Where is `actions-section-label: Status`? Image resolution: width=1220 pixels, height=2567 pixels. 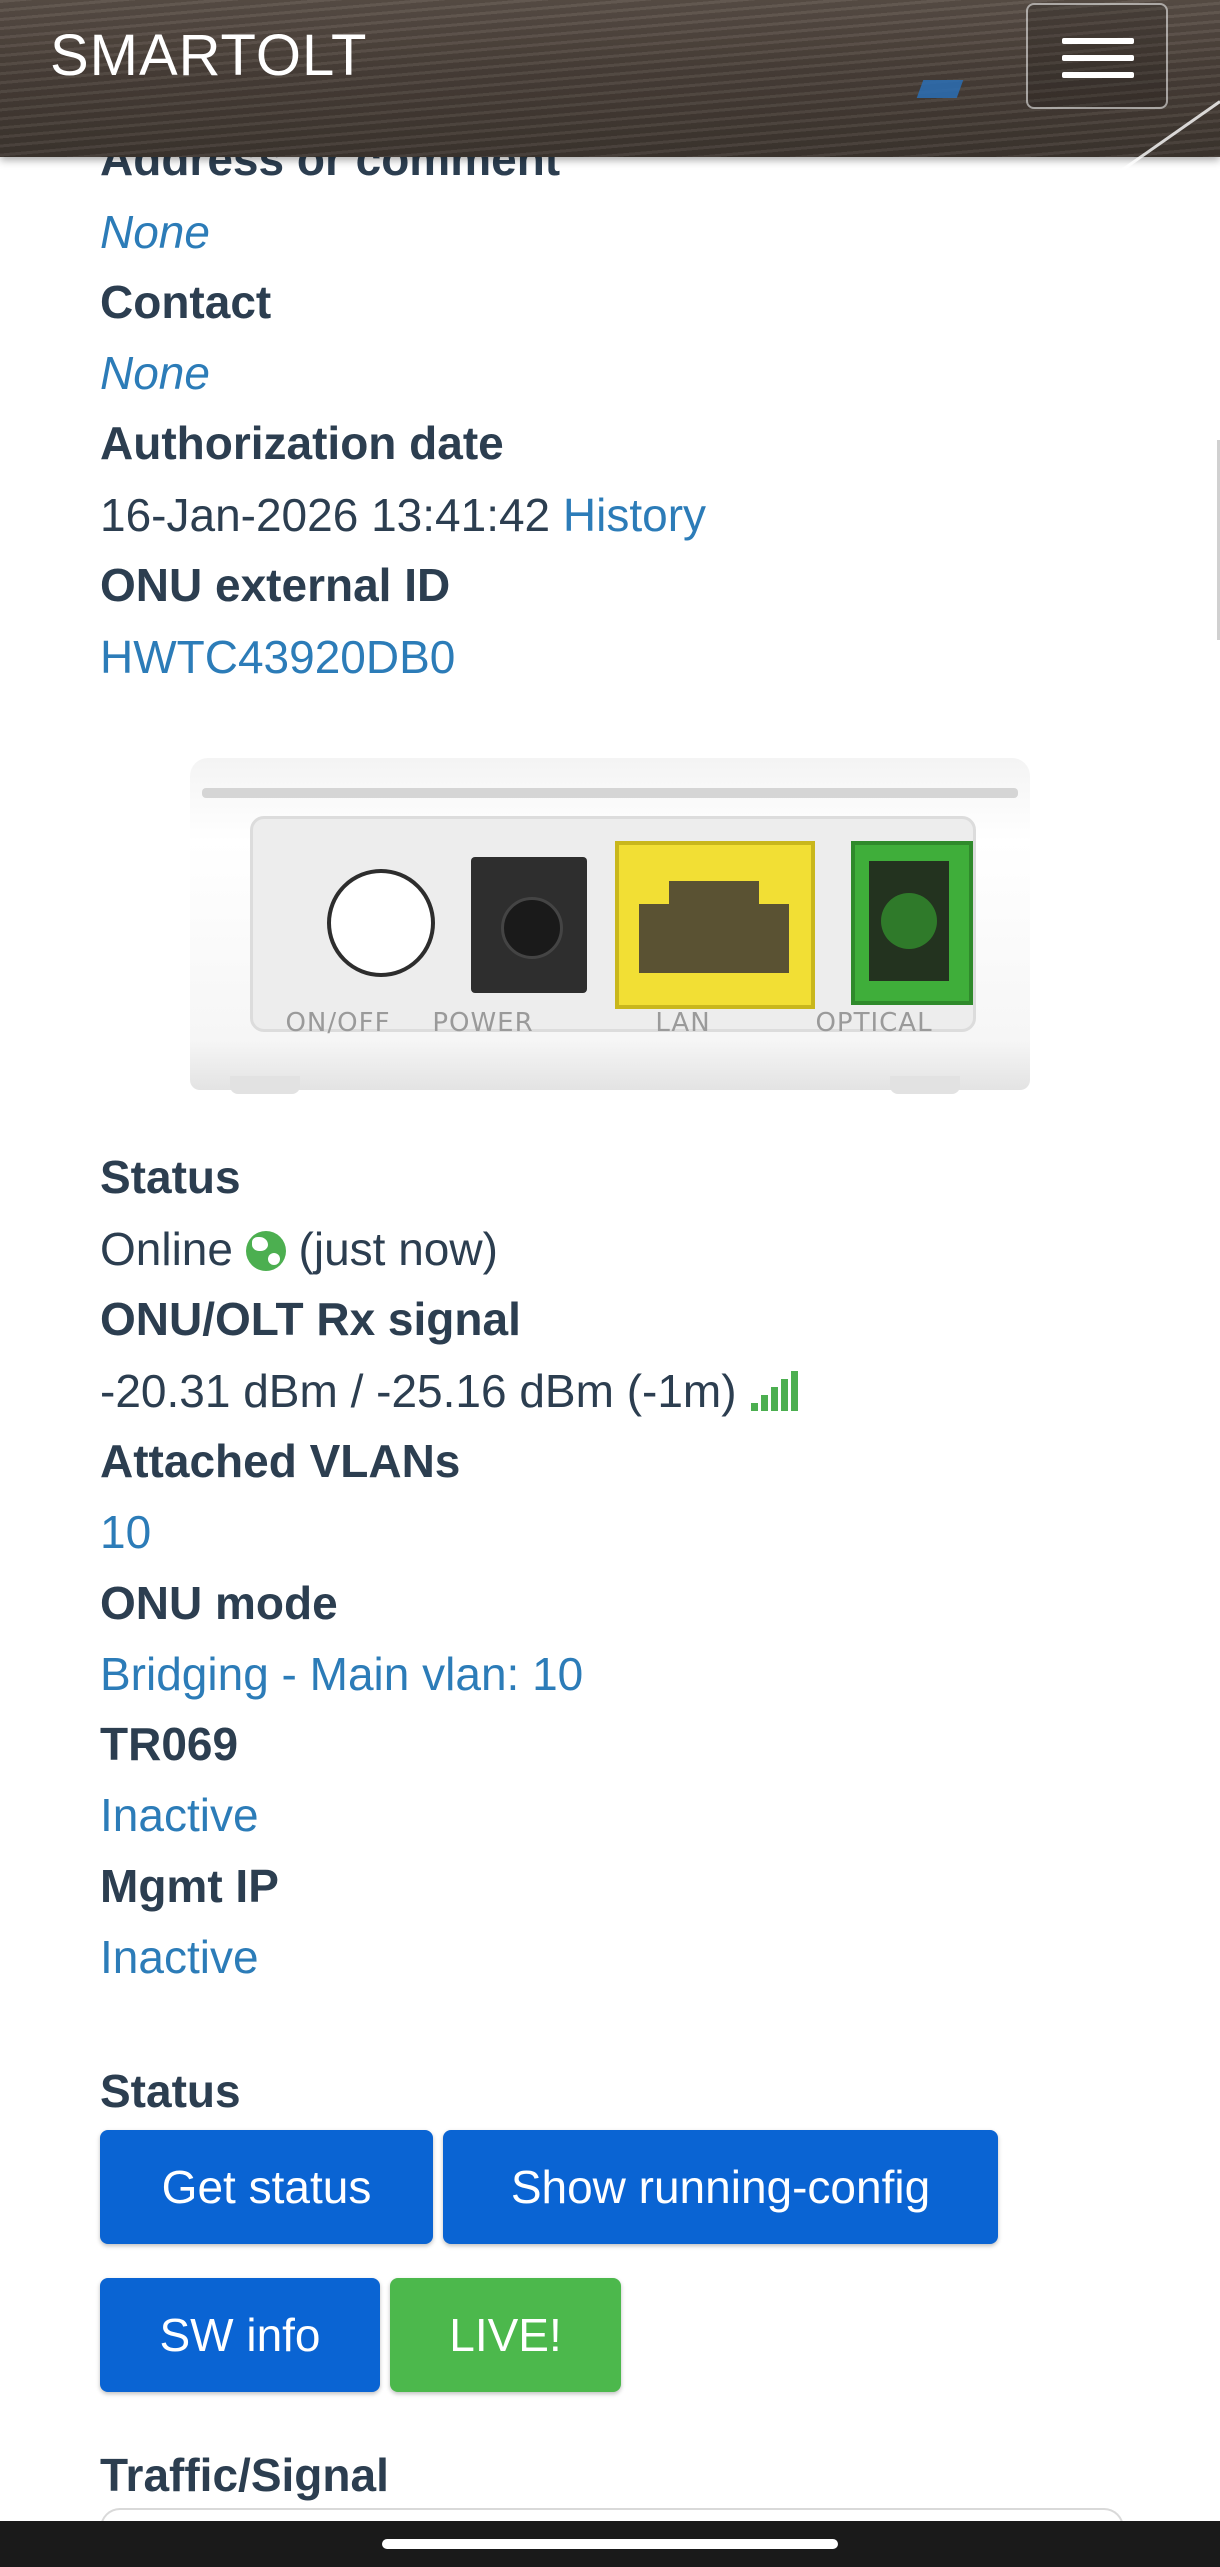
actions-section-label: Status is located at coordinates (170, 2091).